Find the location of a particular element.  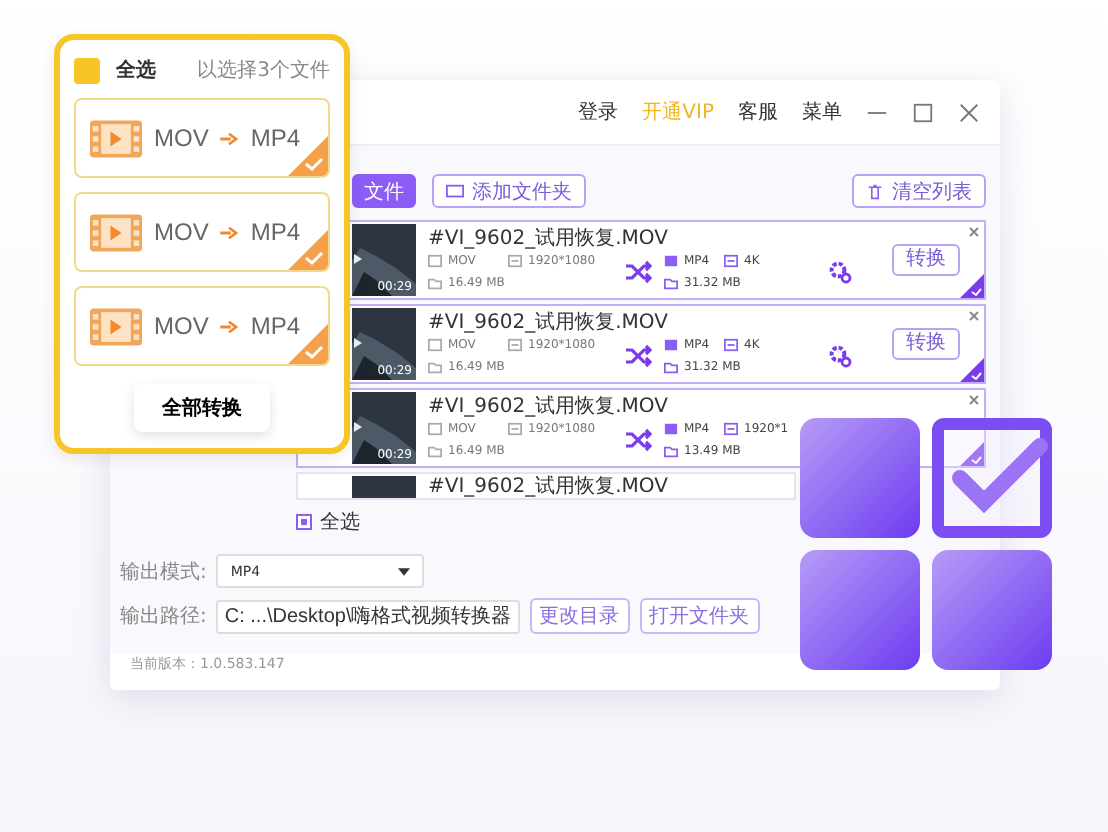

selection-count: 以选择3个文件 is located at coordinates (263, 70).